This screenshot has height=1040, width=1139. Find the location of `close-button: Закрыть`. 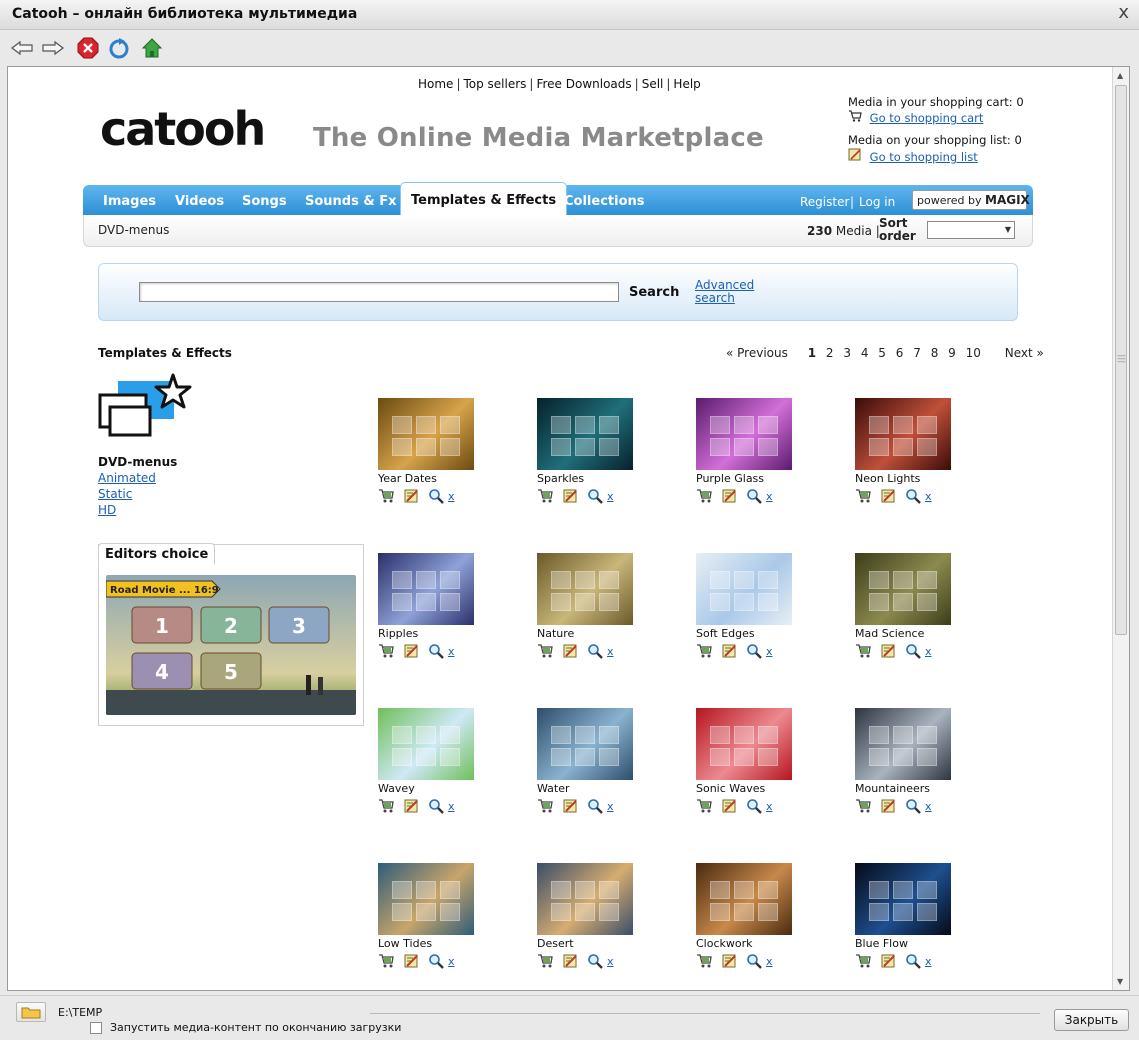

close-button: Закрыть is located at coordinates (1091, 1020).